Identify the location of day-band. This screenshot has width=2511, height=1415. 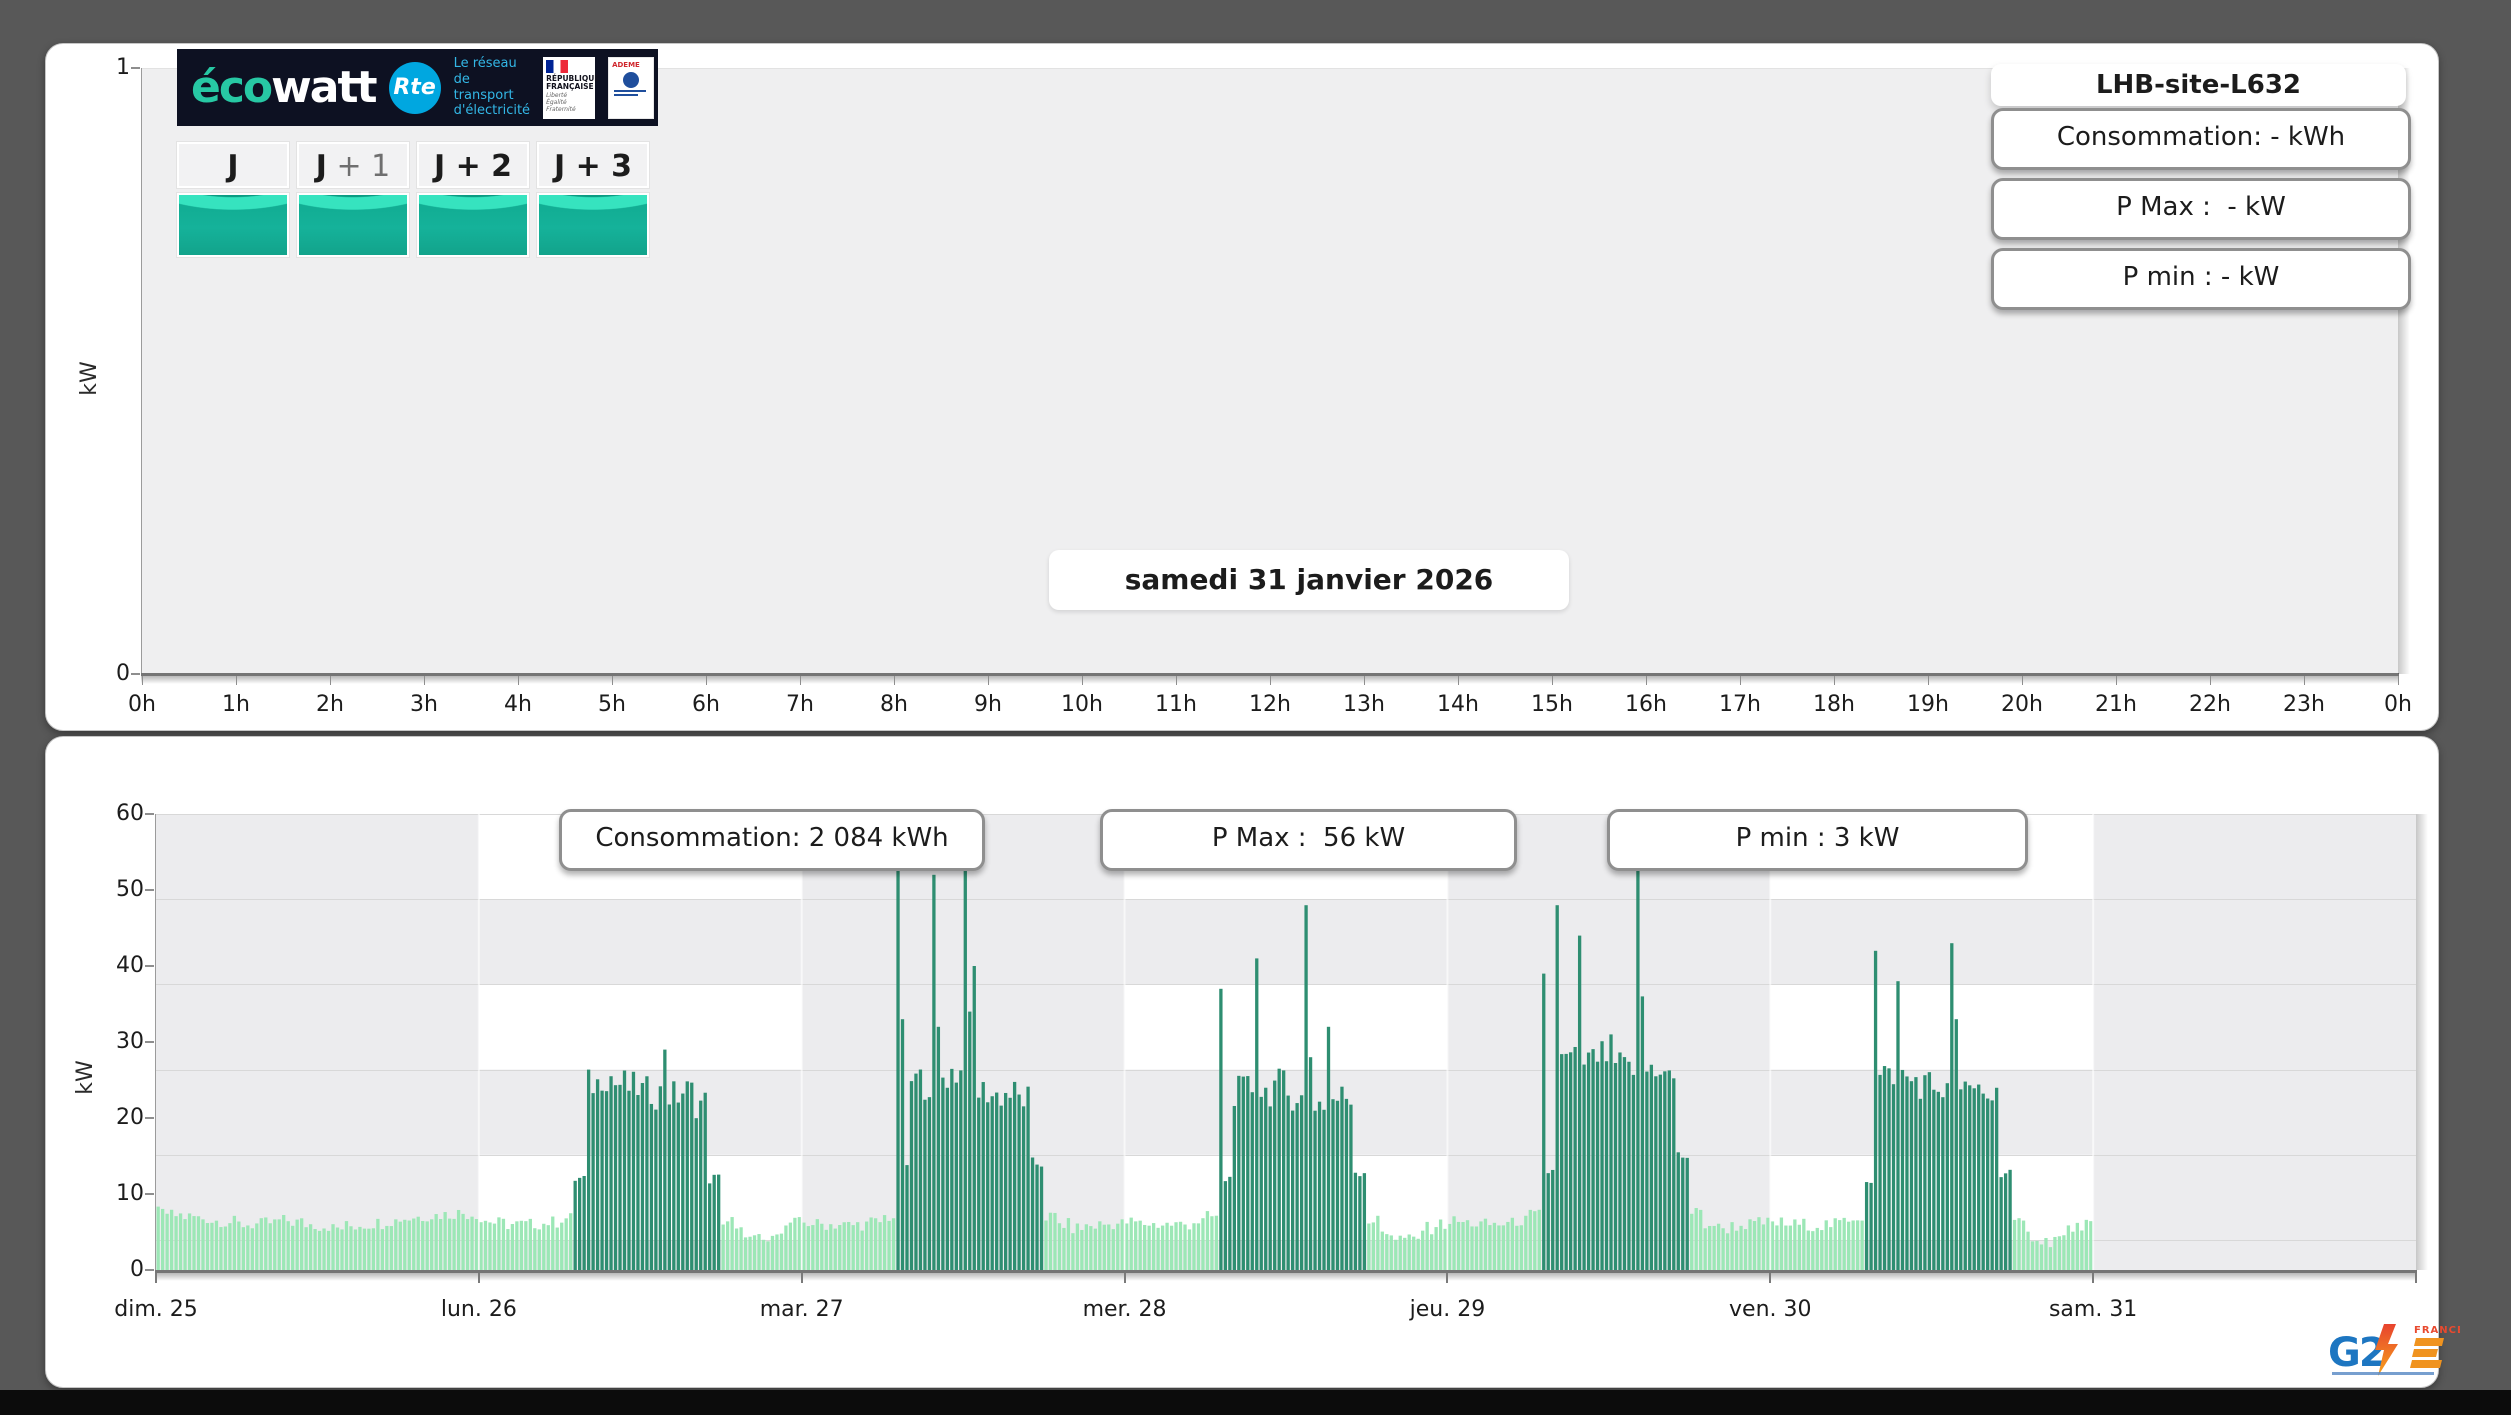
(317, 1042).